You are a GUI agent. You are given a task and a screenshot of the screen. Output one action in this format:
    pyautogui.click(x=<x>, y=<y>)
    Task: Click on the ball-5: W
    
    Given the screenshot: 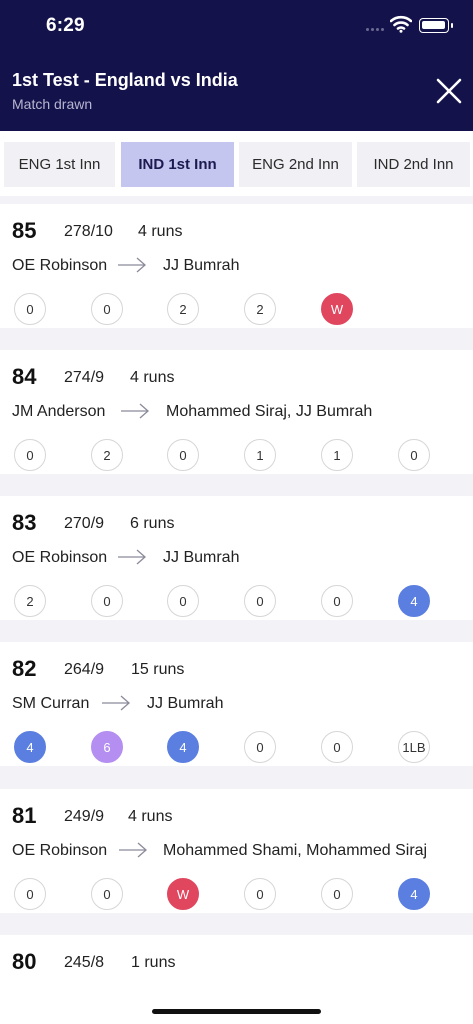 What is the action you would take?
    pyautogui.click(x=337, y=309)
    